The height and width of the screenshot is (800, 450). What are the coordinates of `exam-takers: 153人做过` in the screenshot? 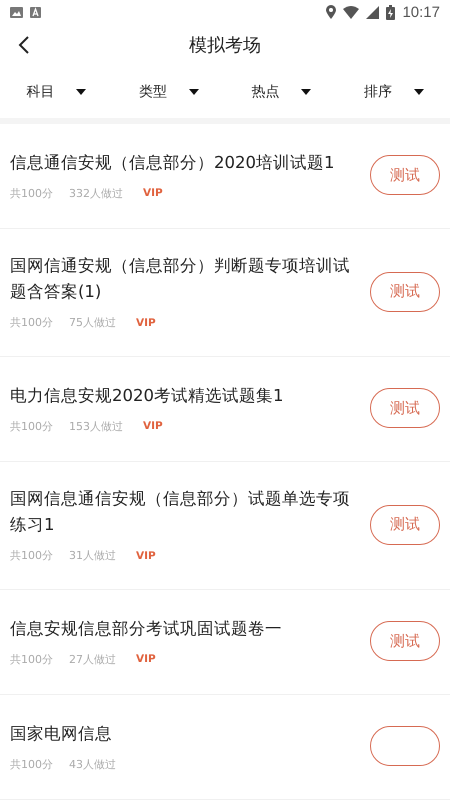 It's located at (96, 426).